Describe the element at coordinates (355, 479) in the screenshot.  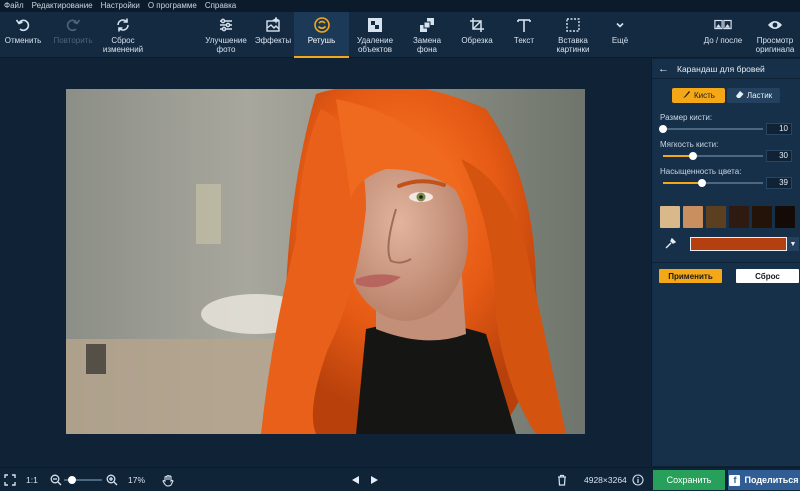
I see `previous-photo-icon` at that location.